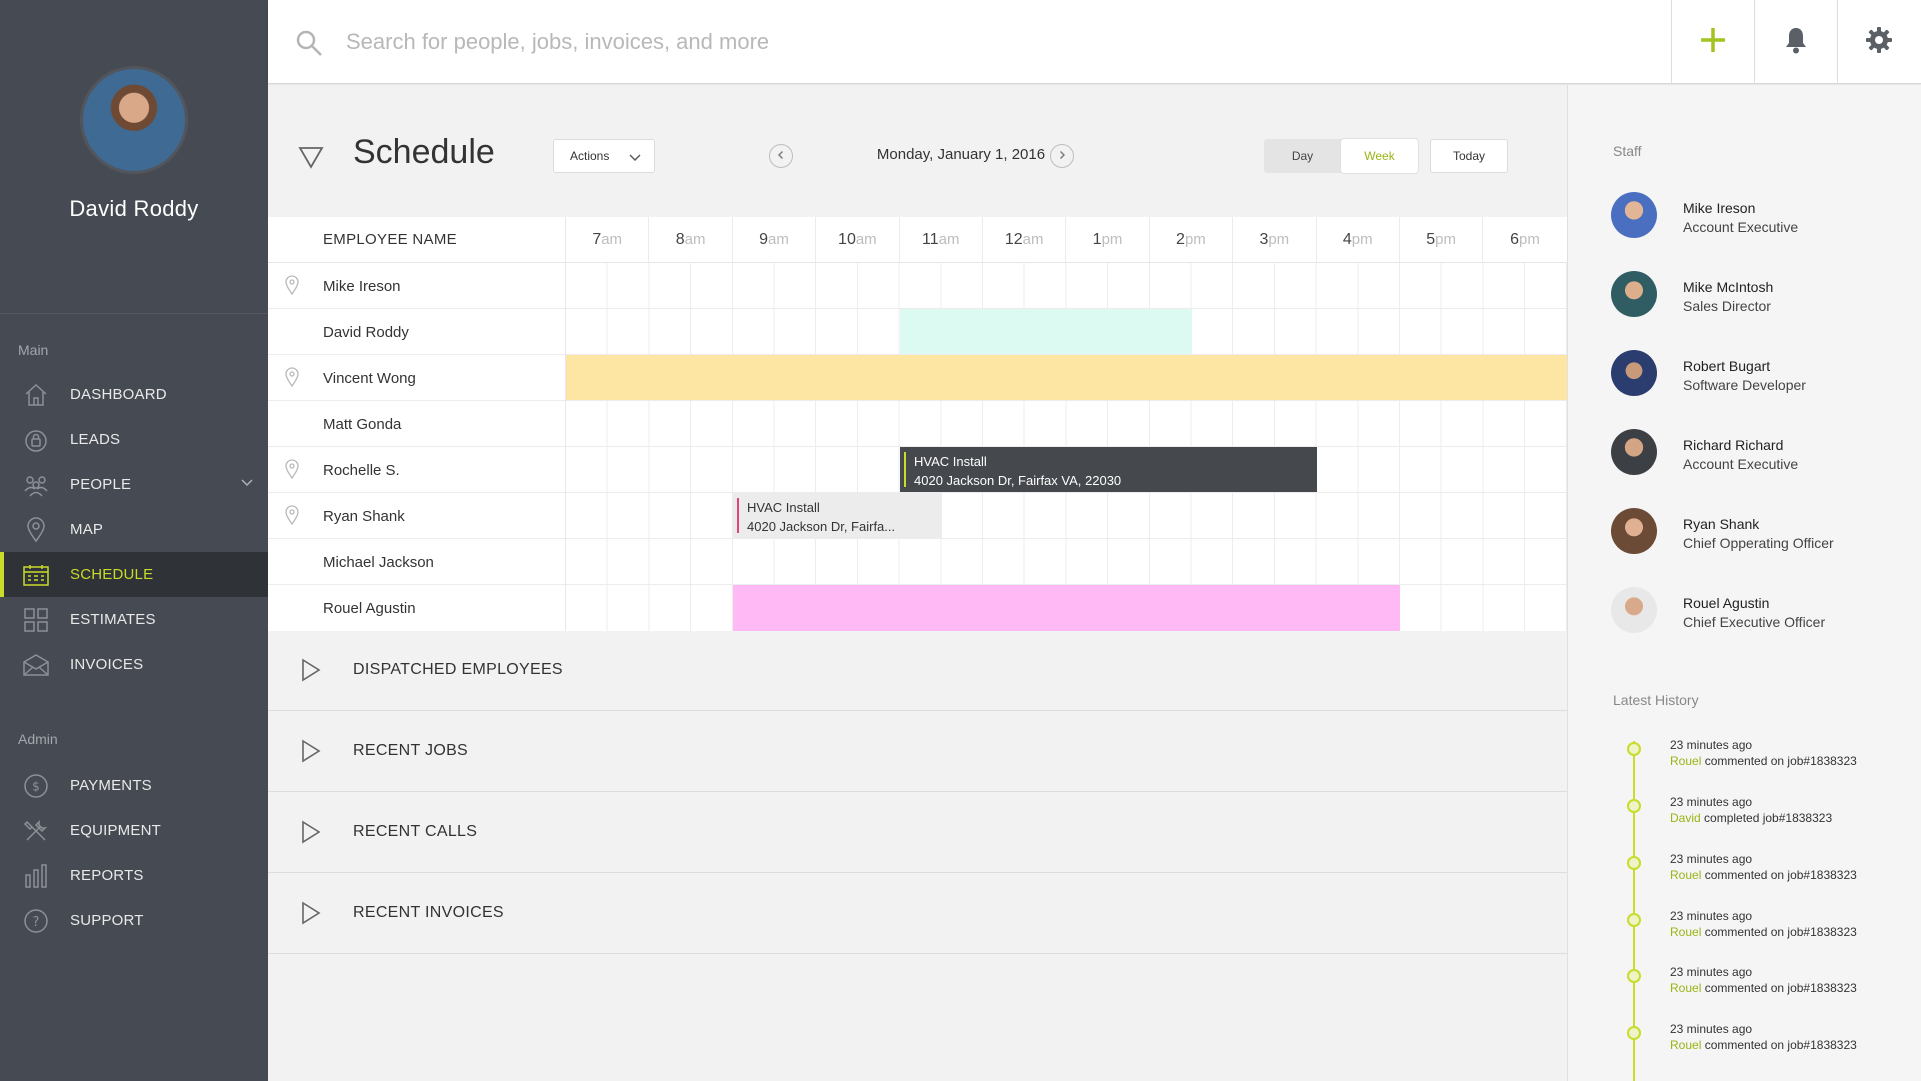 This screenshot has width=1921, height=1081. Describe the element at coordinates (1685, 818) in the screenshot. I see `history-user-link: David` at that location.